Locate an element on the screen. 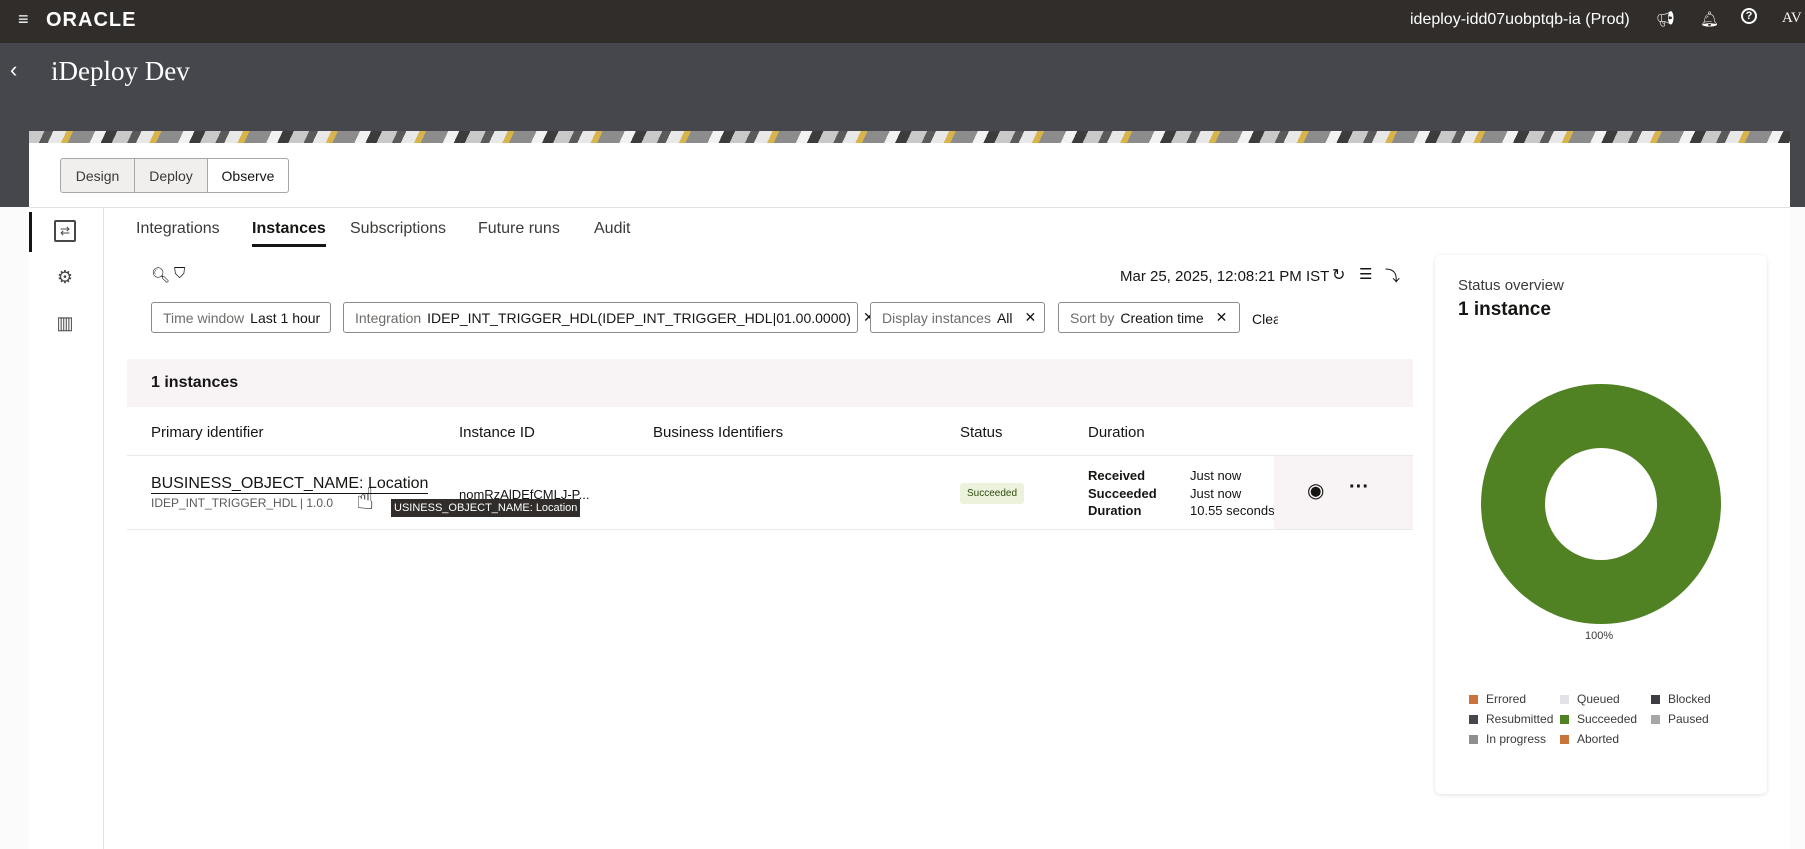  chip-value: Last 1 hour is located at coordinates (285, 317).